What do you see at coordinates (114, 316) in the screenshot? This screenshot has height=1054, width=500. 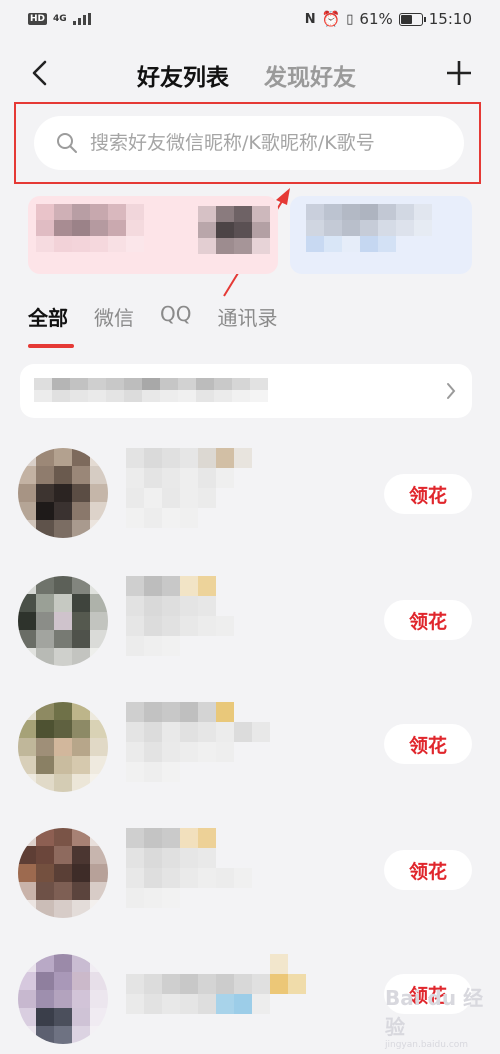 I see `filter-tab-wechat: 微信` at bounding box center [114, 316].